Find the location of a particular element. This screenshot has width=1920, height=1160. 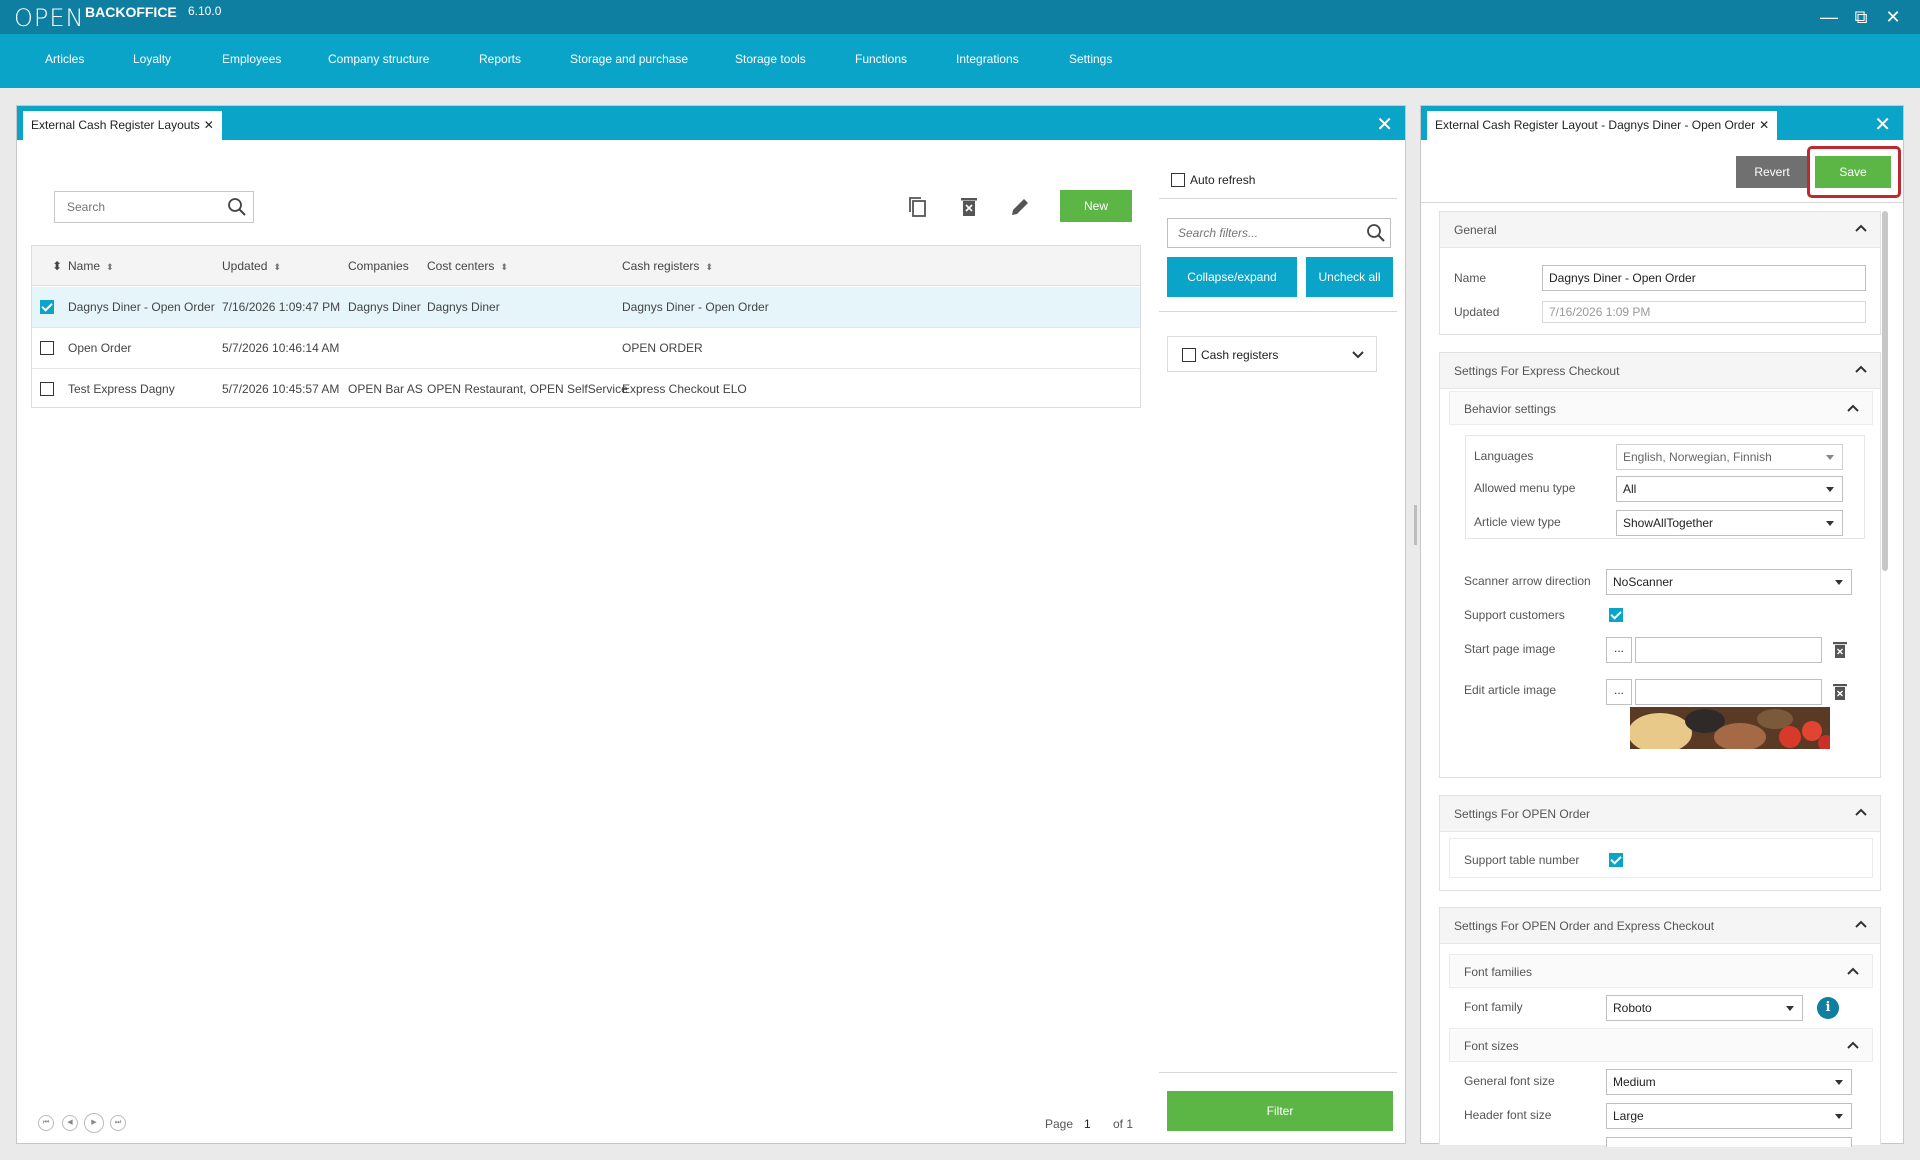

section-title: Settings For Express Checkout is located at coordinates (1537, 371).